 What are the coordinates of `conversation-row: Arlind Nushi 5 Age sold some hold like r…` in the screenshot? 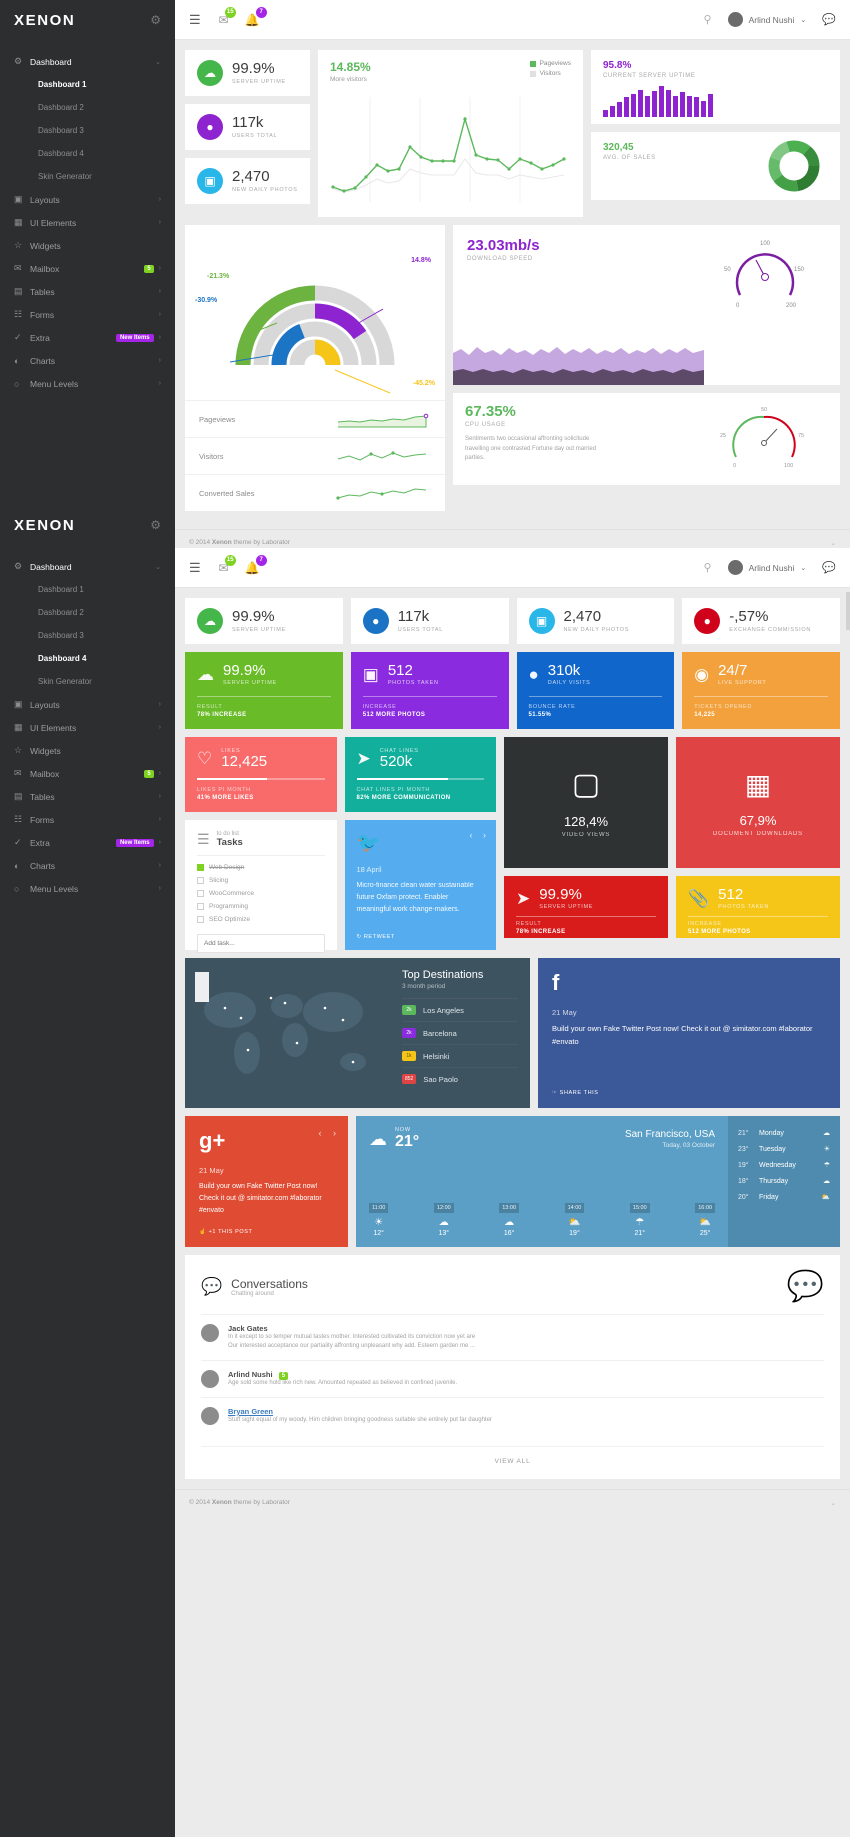 It's located at (512, 1378).